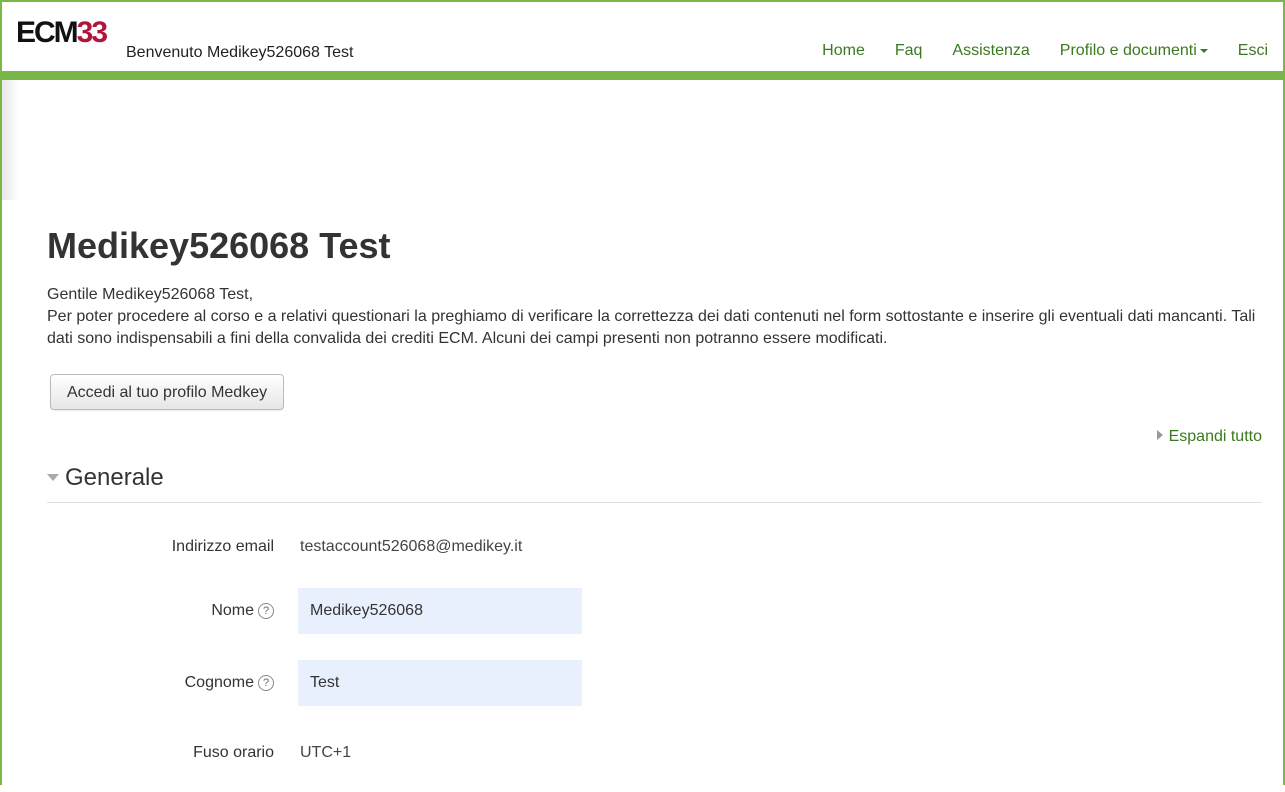 The height and width of the screenshot is (792, 1285). I want to click on email-label: Indirizzo email, so click(222, 546).